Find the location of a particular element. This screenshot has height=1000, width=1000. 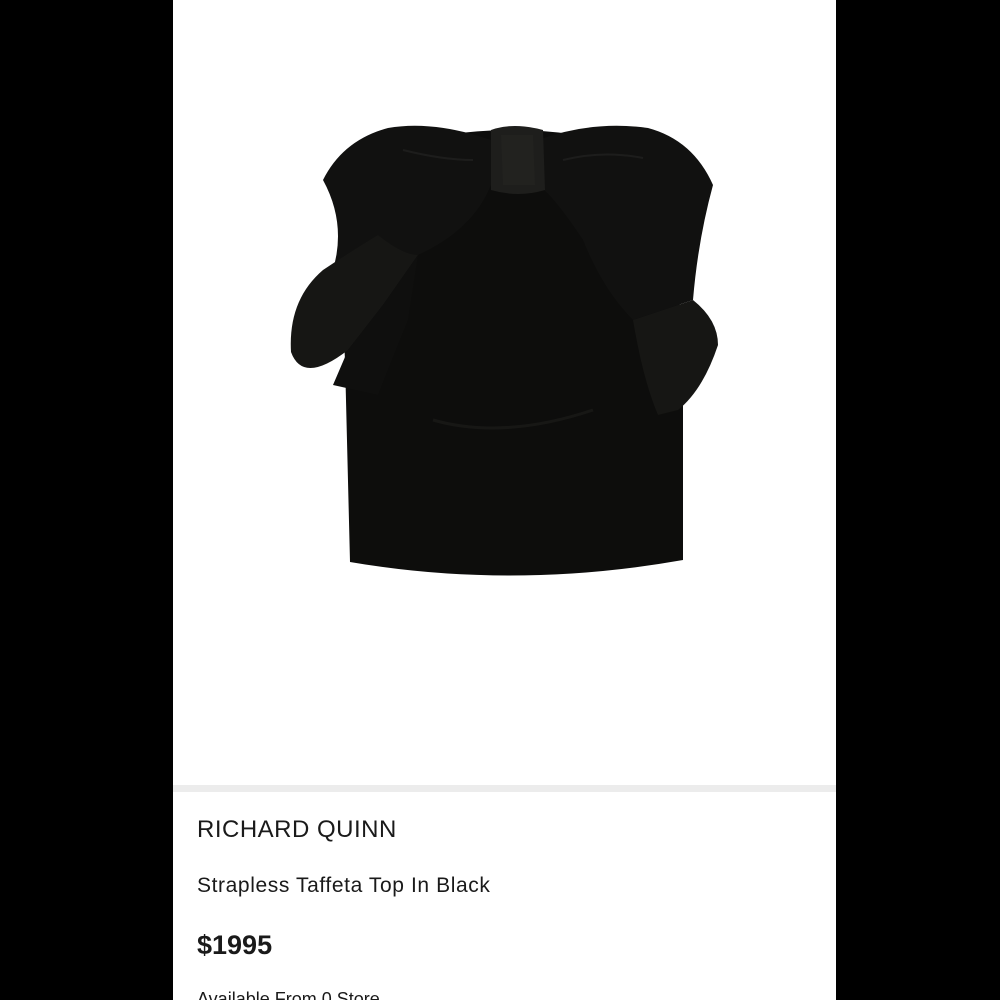

brand-name: RICHARD QUINN is located at coordinates (297, 830).